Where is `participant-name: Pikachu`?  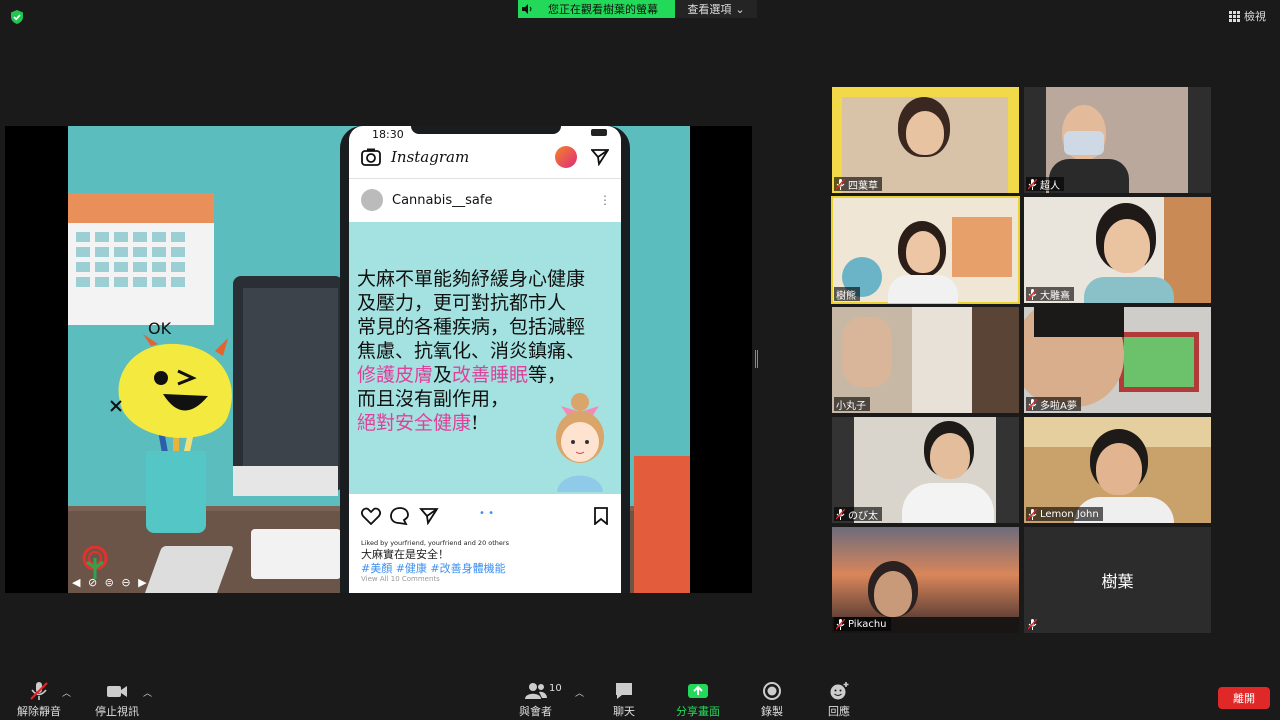 participant-name: Pikachu is located at coordinates (867, 624).